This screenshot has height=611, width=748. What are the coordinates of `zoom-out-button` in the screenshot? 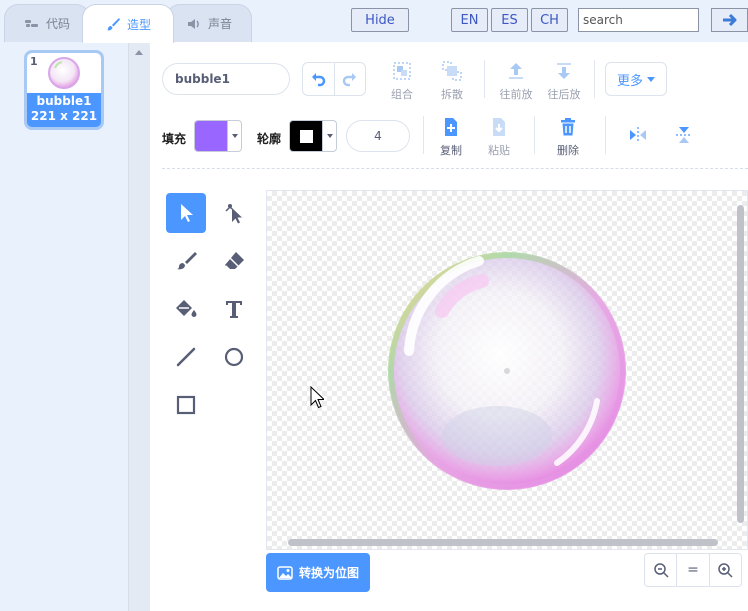 It's located at (660, 570).